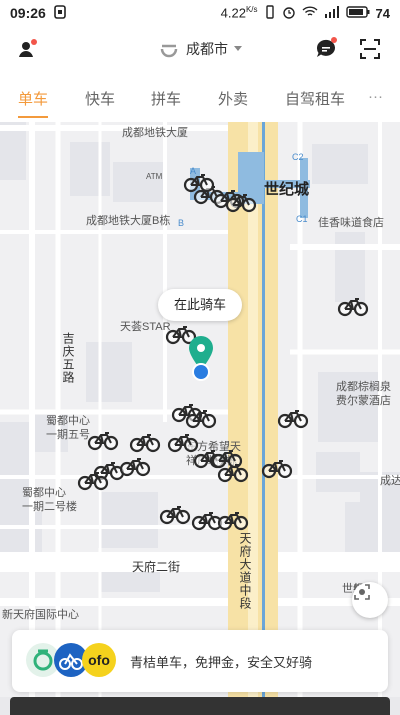 The image size is (400, 715). I want to click on didi-logo-icon, so click(169, 51).